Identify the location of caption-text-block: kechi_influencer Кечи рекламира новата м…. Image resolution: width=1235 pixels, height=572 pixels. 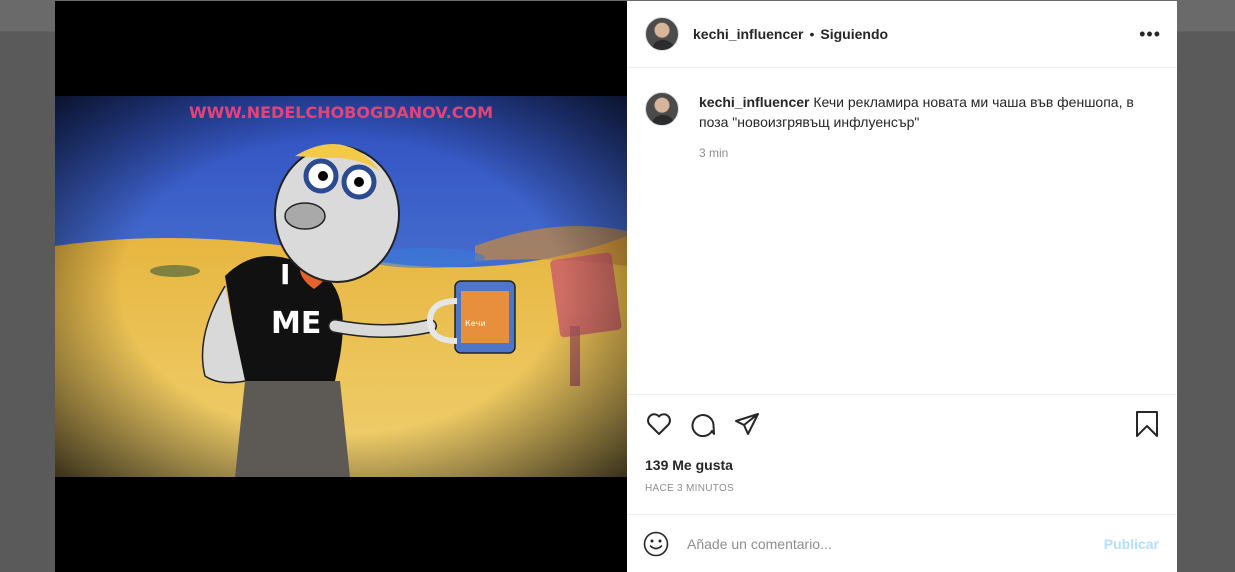
(929, 112).